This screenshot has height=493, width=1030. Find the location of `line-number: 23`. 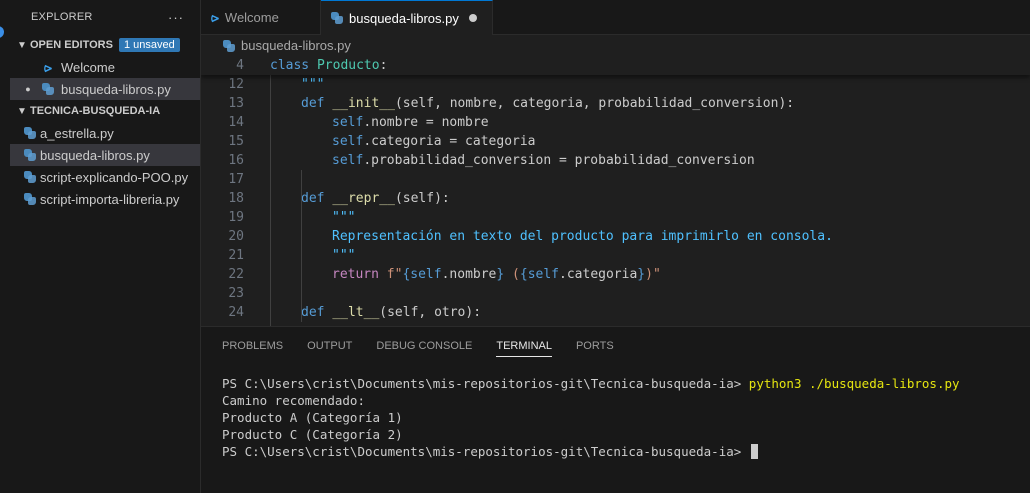

line-number: 23 is located at coordinates (236, 293).